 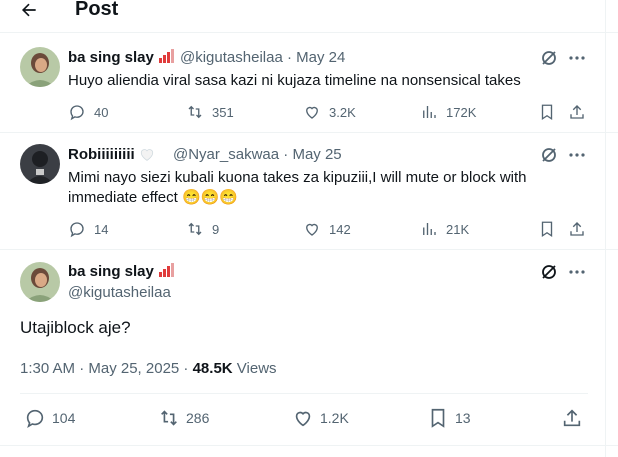 I want to click on post-date: May 25, so click(x=316, y=154).